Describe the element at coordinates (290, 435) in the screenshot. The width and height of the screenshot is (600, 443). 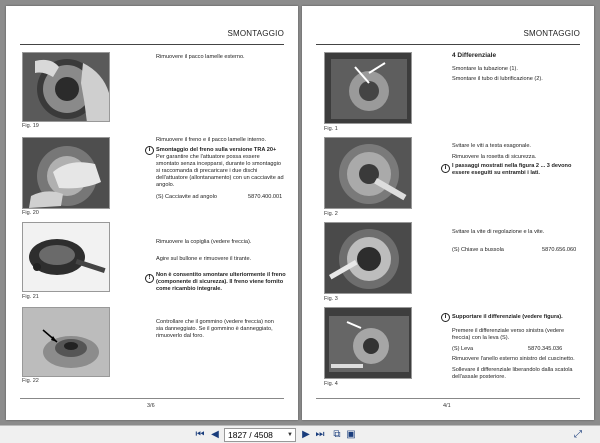
I see `chevron-down-icon: ▼` at that location.